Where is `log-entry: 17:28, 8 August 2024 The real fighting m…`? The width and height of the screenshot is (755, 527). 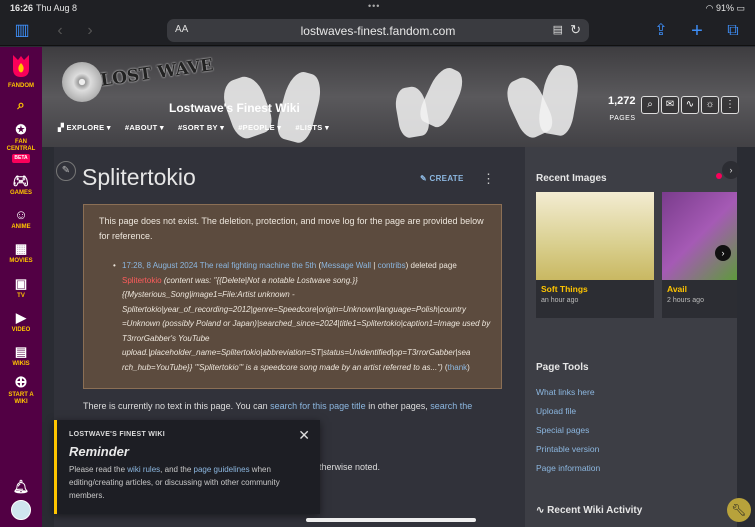
log-entry: 17:28, 8 August 2024 The real fighting m… is located at coordinates (302, 317).